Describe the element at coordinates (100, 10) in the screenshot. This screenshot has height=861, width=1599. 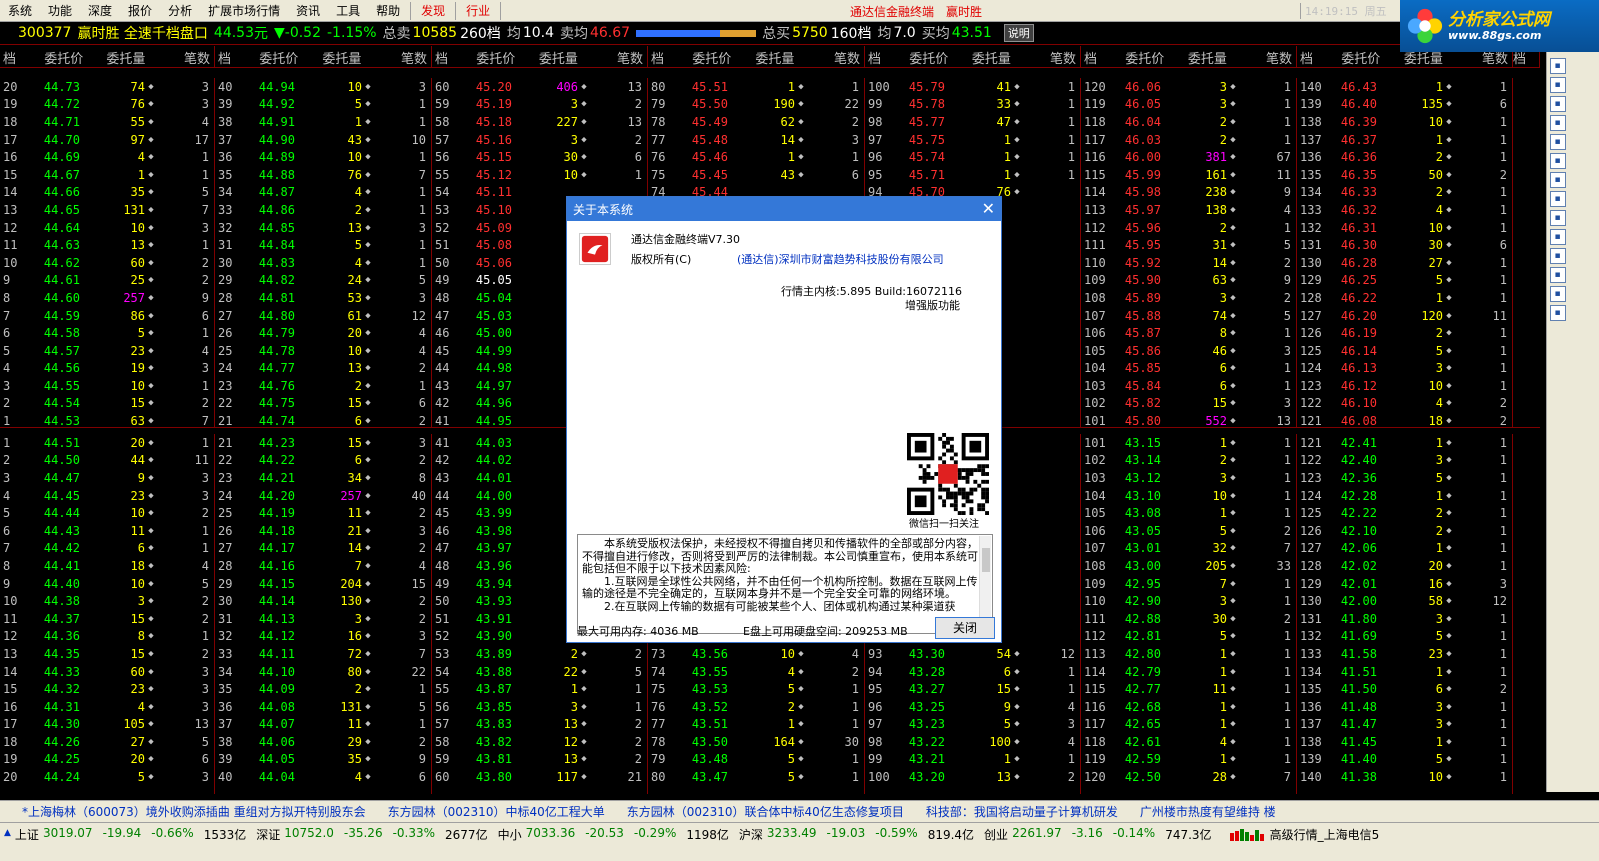
I see `menu-item-2: 深度` at that location.